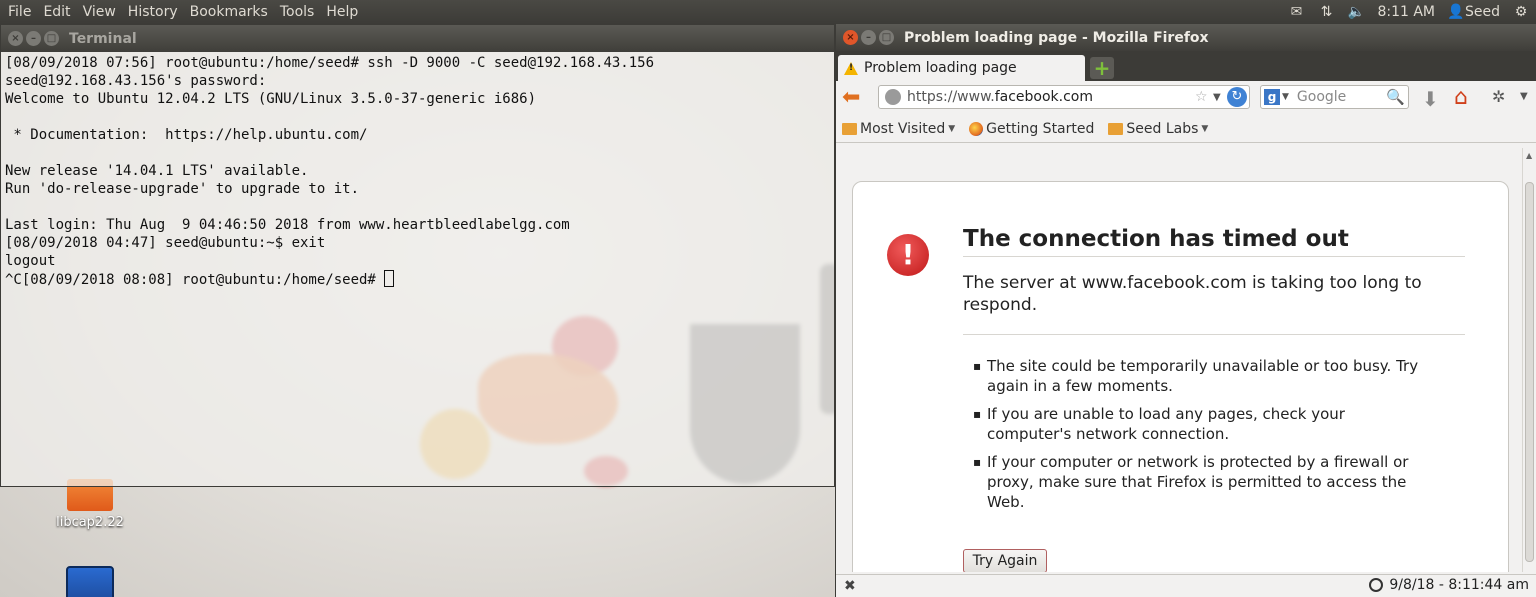 The width and height of the screenshot is (1536, 597). What do you see at coordinates (1204, 97) in the screenshot?
I see `bookmark-star-icon: ☆` at bounding box center [1204, 97].